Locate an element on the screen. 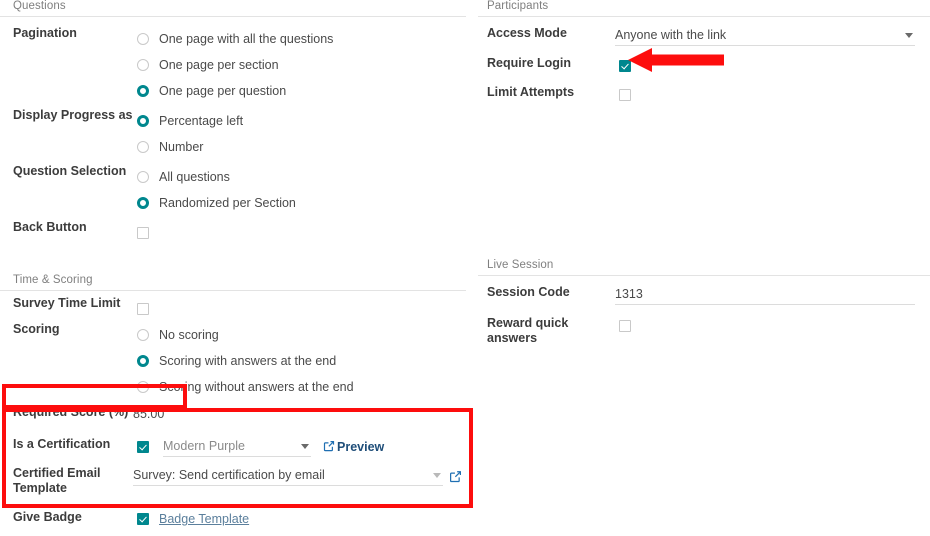  label-access-mode: Access Mode is located at coordinates (527, 33).